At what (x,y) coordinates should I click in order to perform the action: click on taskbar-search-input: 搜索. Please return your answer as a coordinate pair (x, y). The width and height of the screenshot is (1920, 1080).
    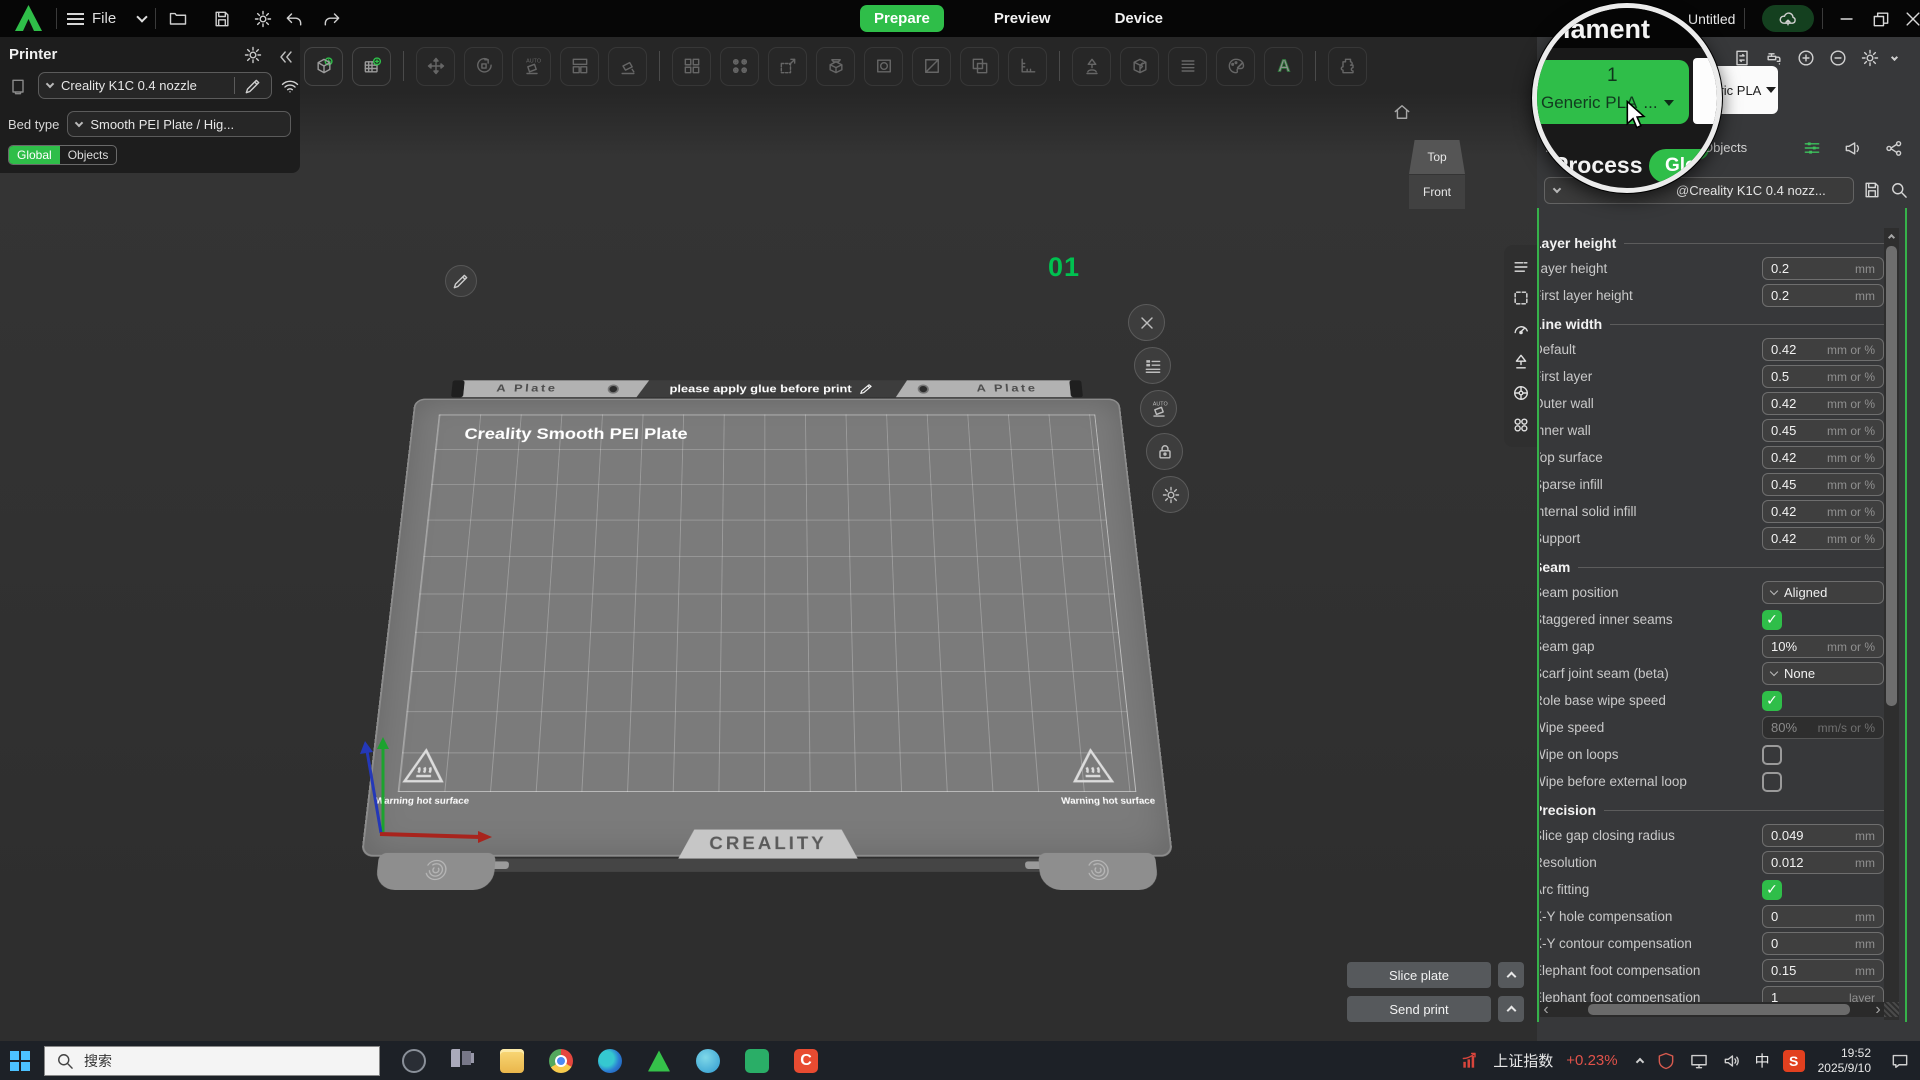
    Looking at the image, I should click on (212, 1061).